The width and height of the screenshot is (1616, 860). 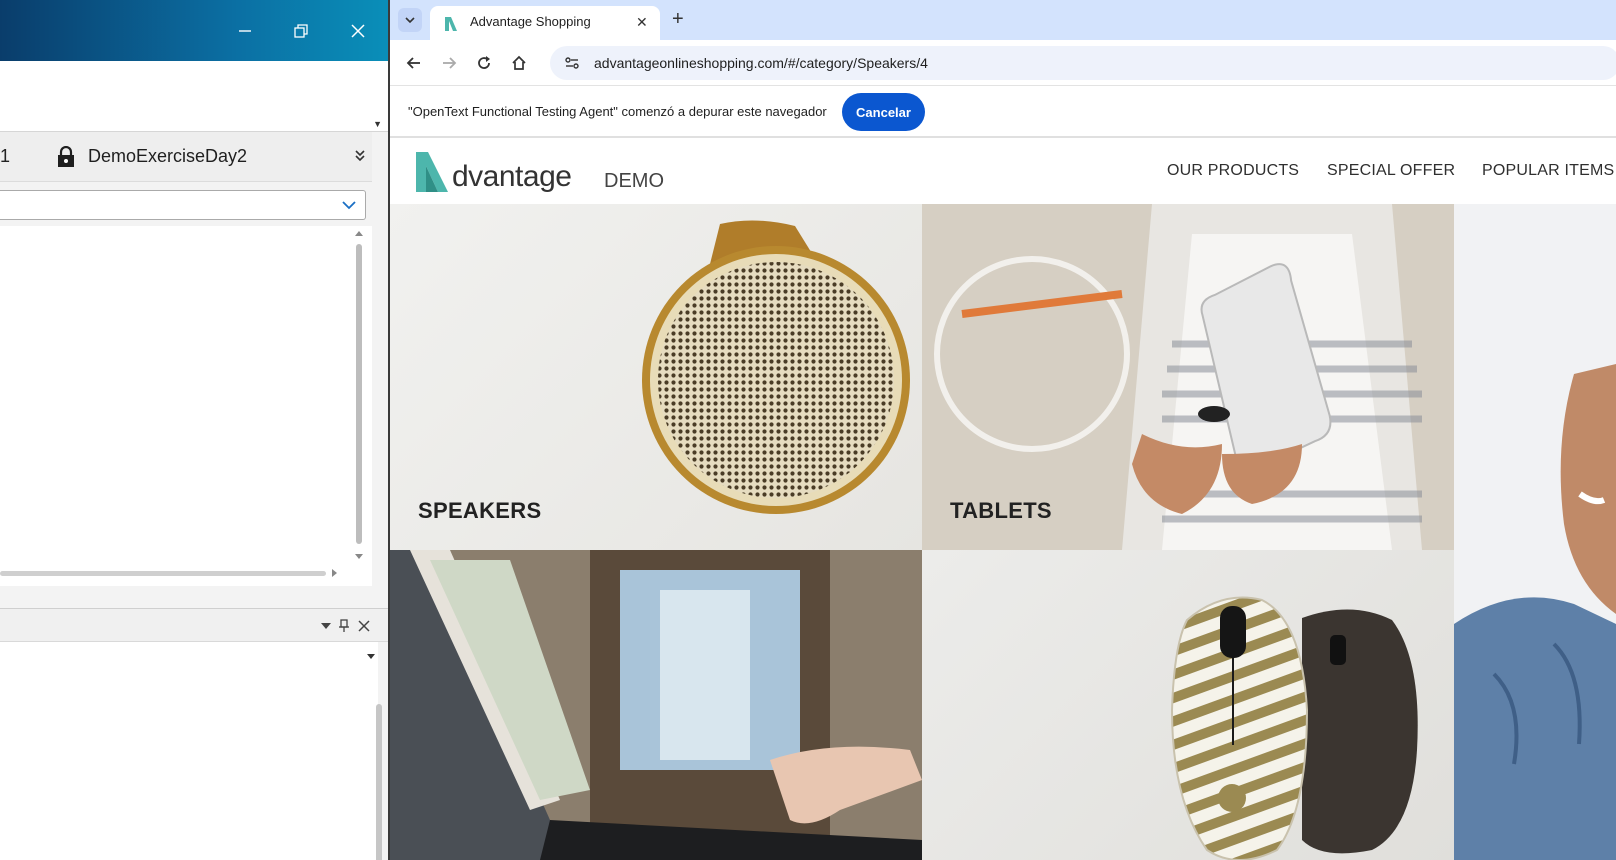 I want to click on arrow-right-icon, so click(x=450, y=63).